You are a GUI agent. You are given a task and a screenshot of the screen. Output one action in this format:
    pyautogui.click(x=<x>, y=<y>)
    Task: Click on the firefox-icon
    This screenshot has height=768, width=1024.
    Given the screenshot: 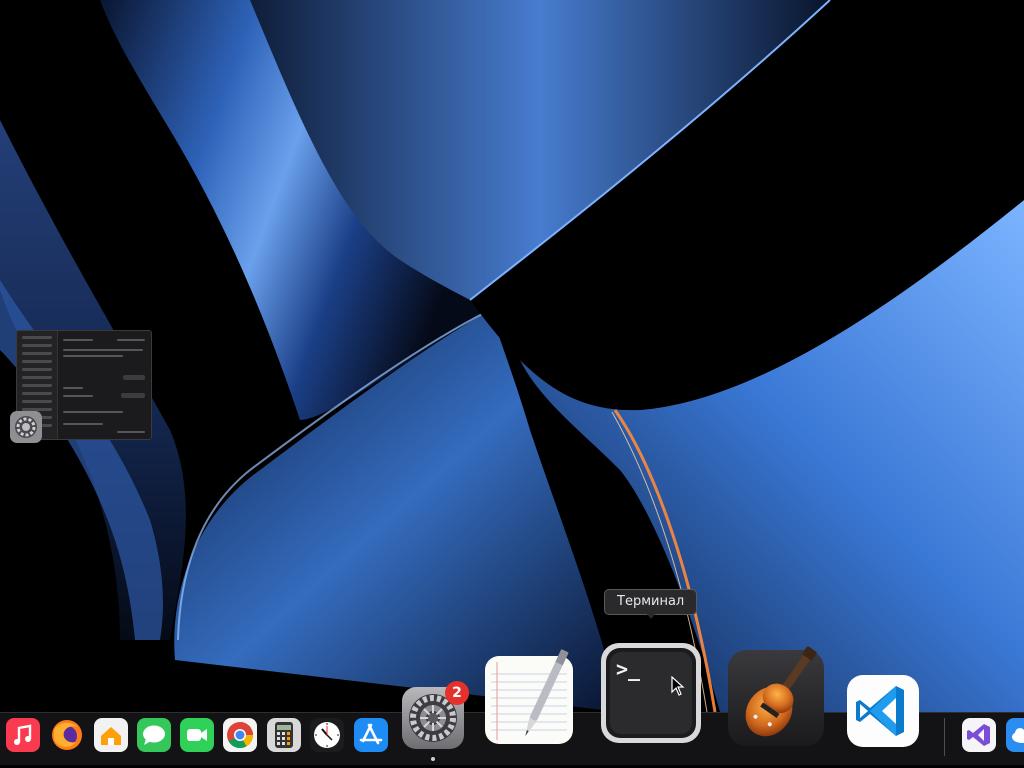 What is the action you would take?
    pyautogui.click(x=67, y=735)
    